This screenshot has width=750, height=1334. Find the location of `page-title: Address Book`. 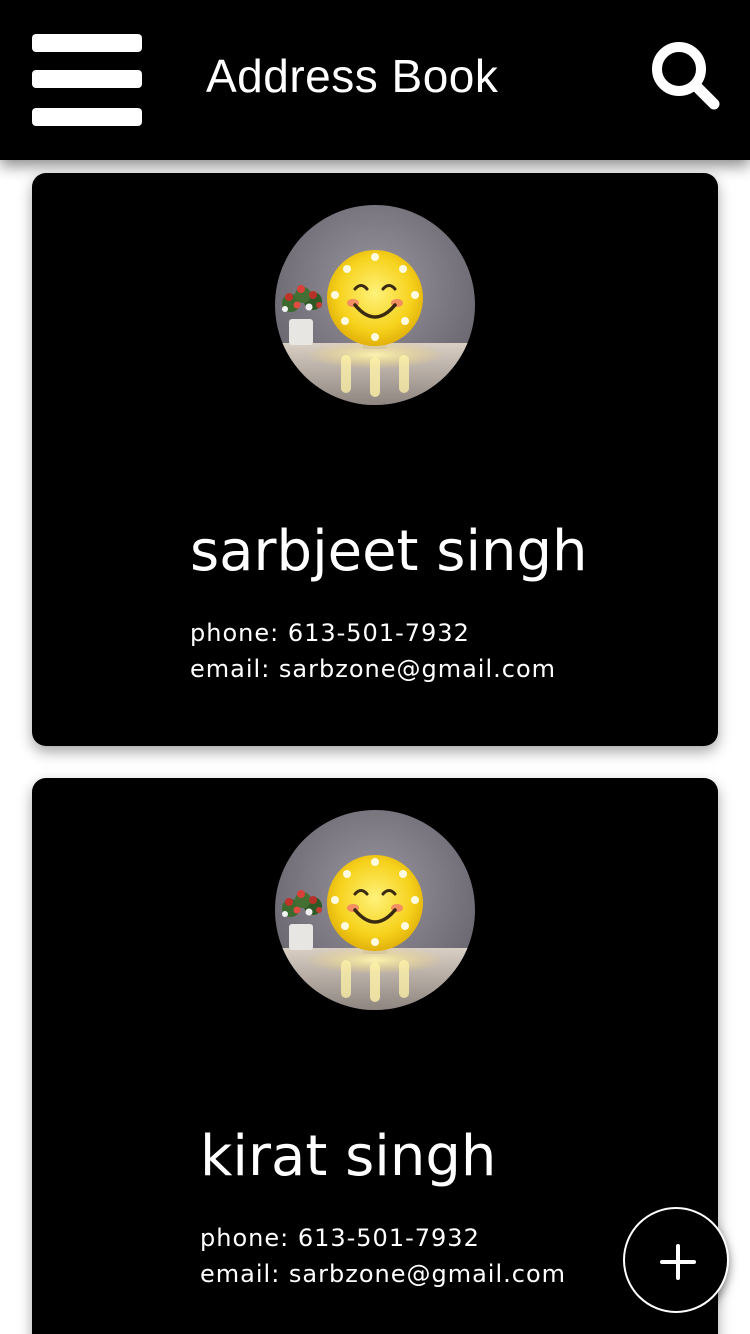

page-title: Address Book is located at coordinates (352, 76).